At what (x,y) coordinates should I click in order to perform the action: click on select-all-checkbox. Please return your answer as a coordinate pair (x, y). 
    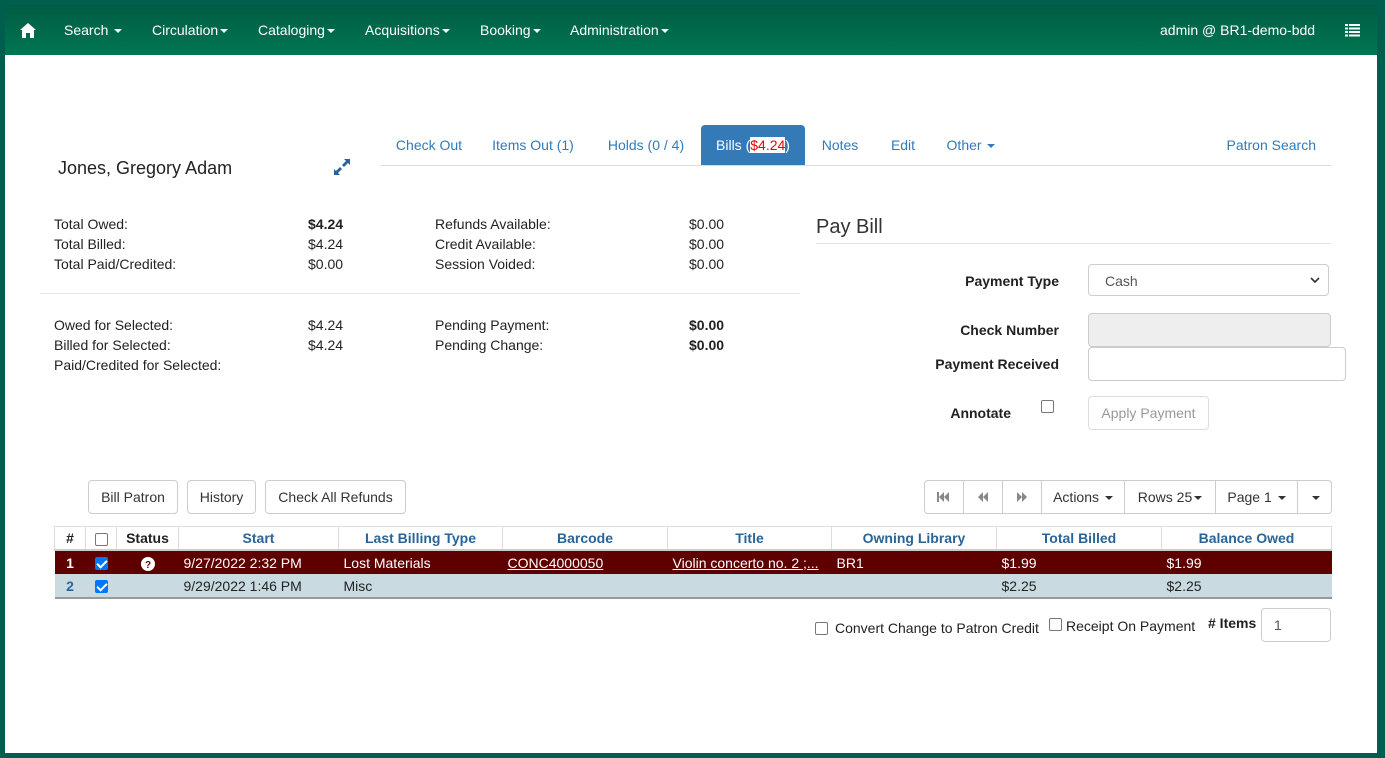
    Looking at the image, I should click on (101, 539).